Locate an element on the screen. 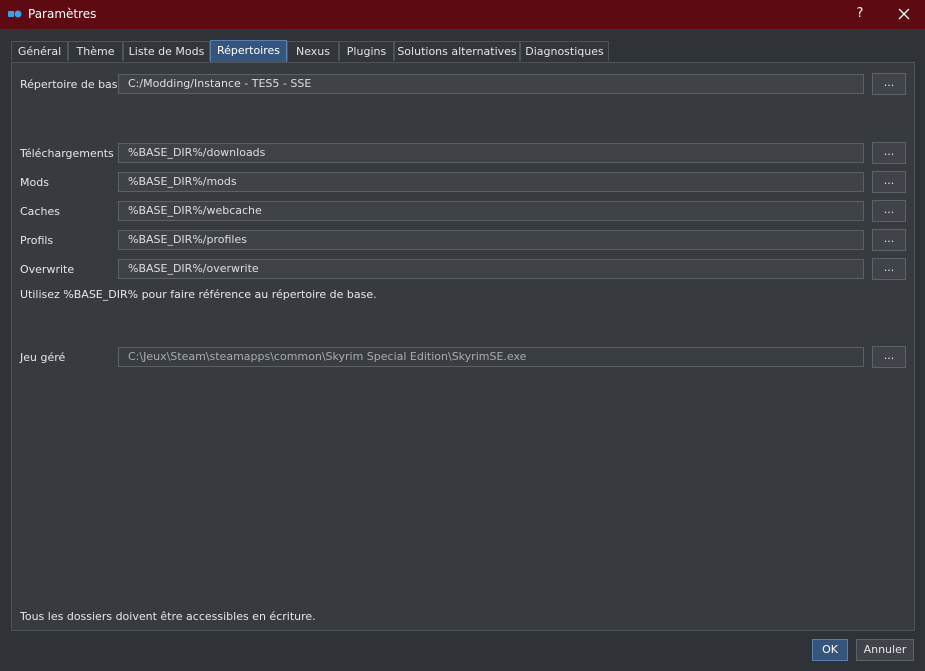 The image size is (925, 671). overwrite-dir-label: Overwrite is located at coordinates (47, 269).